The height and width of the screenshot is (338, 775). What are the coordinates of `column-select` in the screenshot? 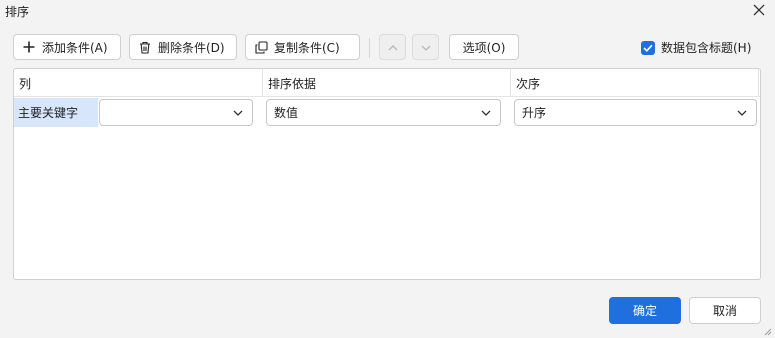 It's located at (176, 112).